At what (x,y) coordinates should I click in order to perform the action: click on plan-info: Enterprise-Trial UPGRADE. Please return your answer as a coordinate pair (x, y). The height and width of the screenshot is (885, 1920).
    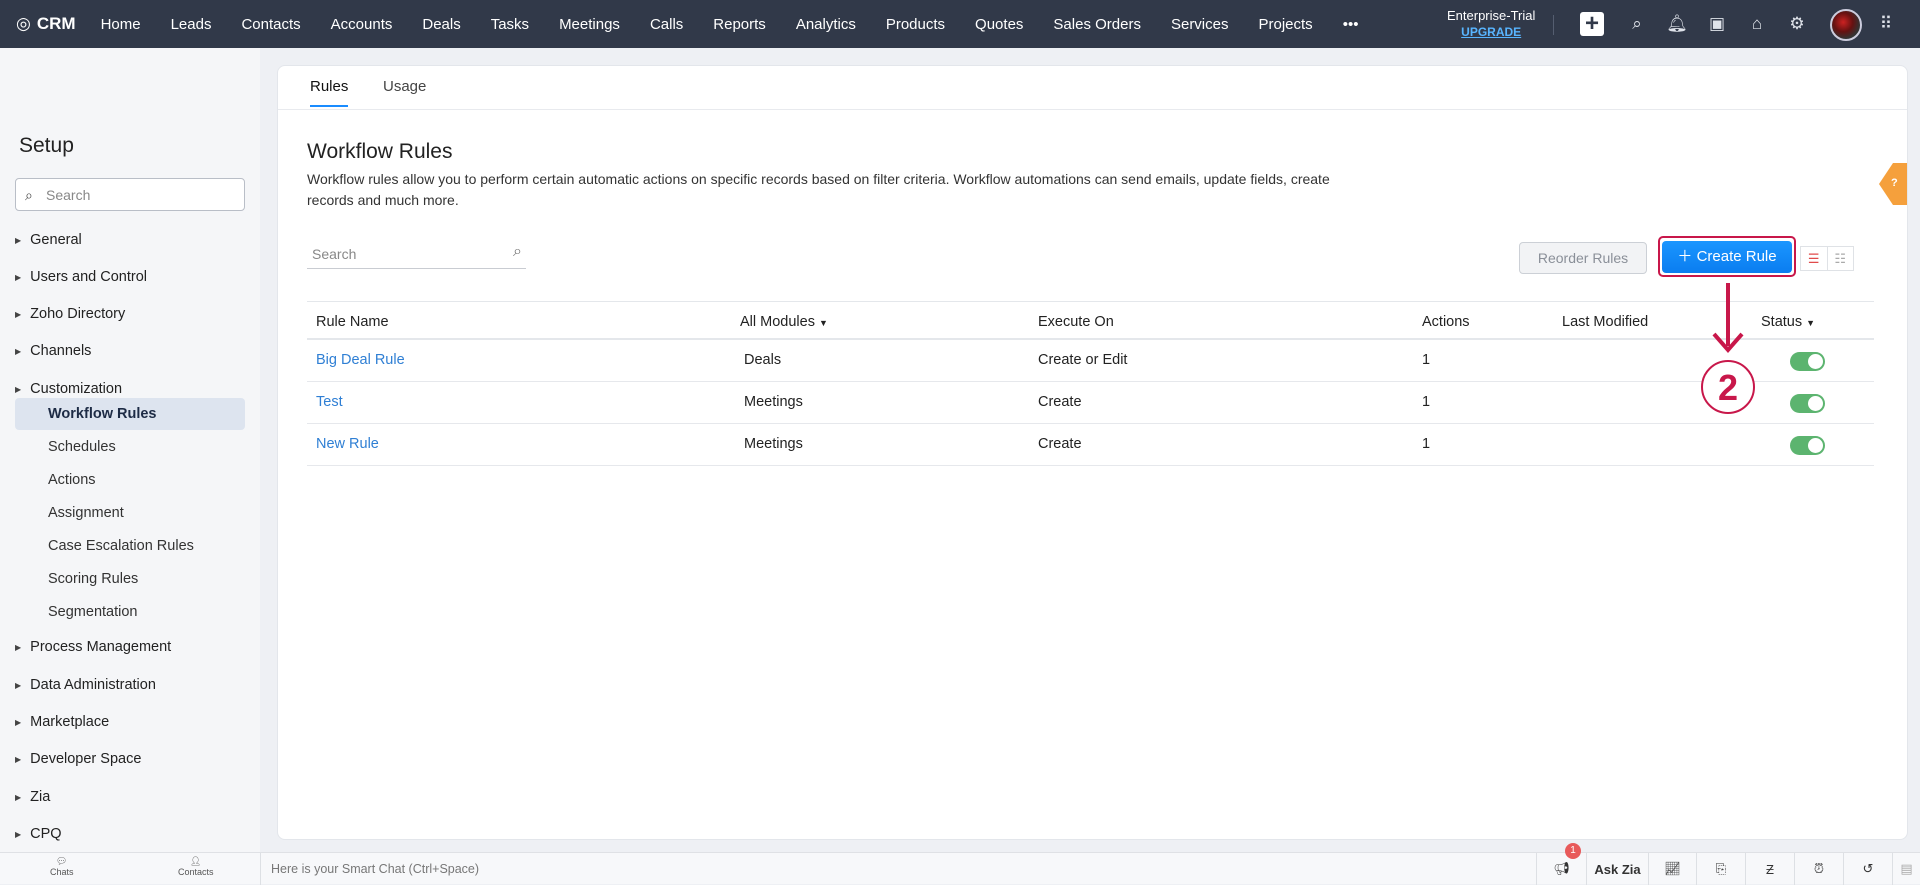
    Looking at the image, I should click on (1491, 24).